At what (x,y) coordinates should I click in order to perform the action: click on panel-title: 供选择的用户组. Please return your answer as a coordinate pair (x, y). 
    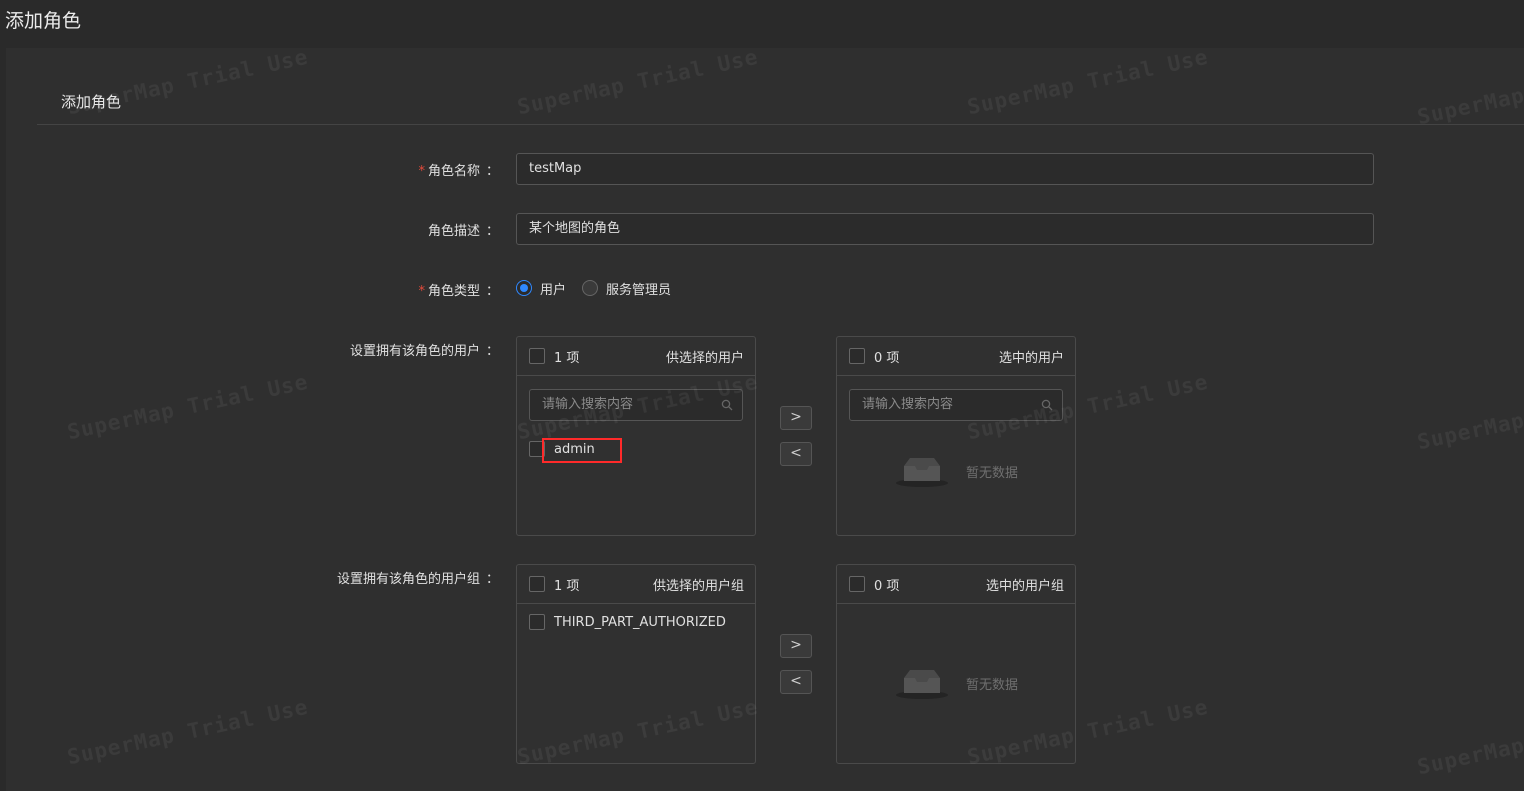
    Looking at the image, I should click on (698, 586).